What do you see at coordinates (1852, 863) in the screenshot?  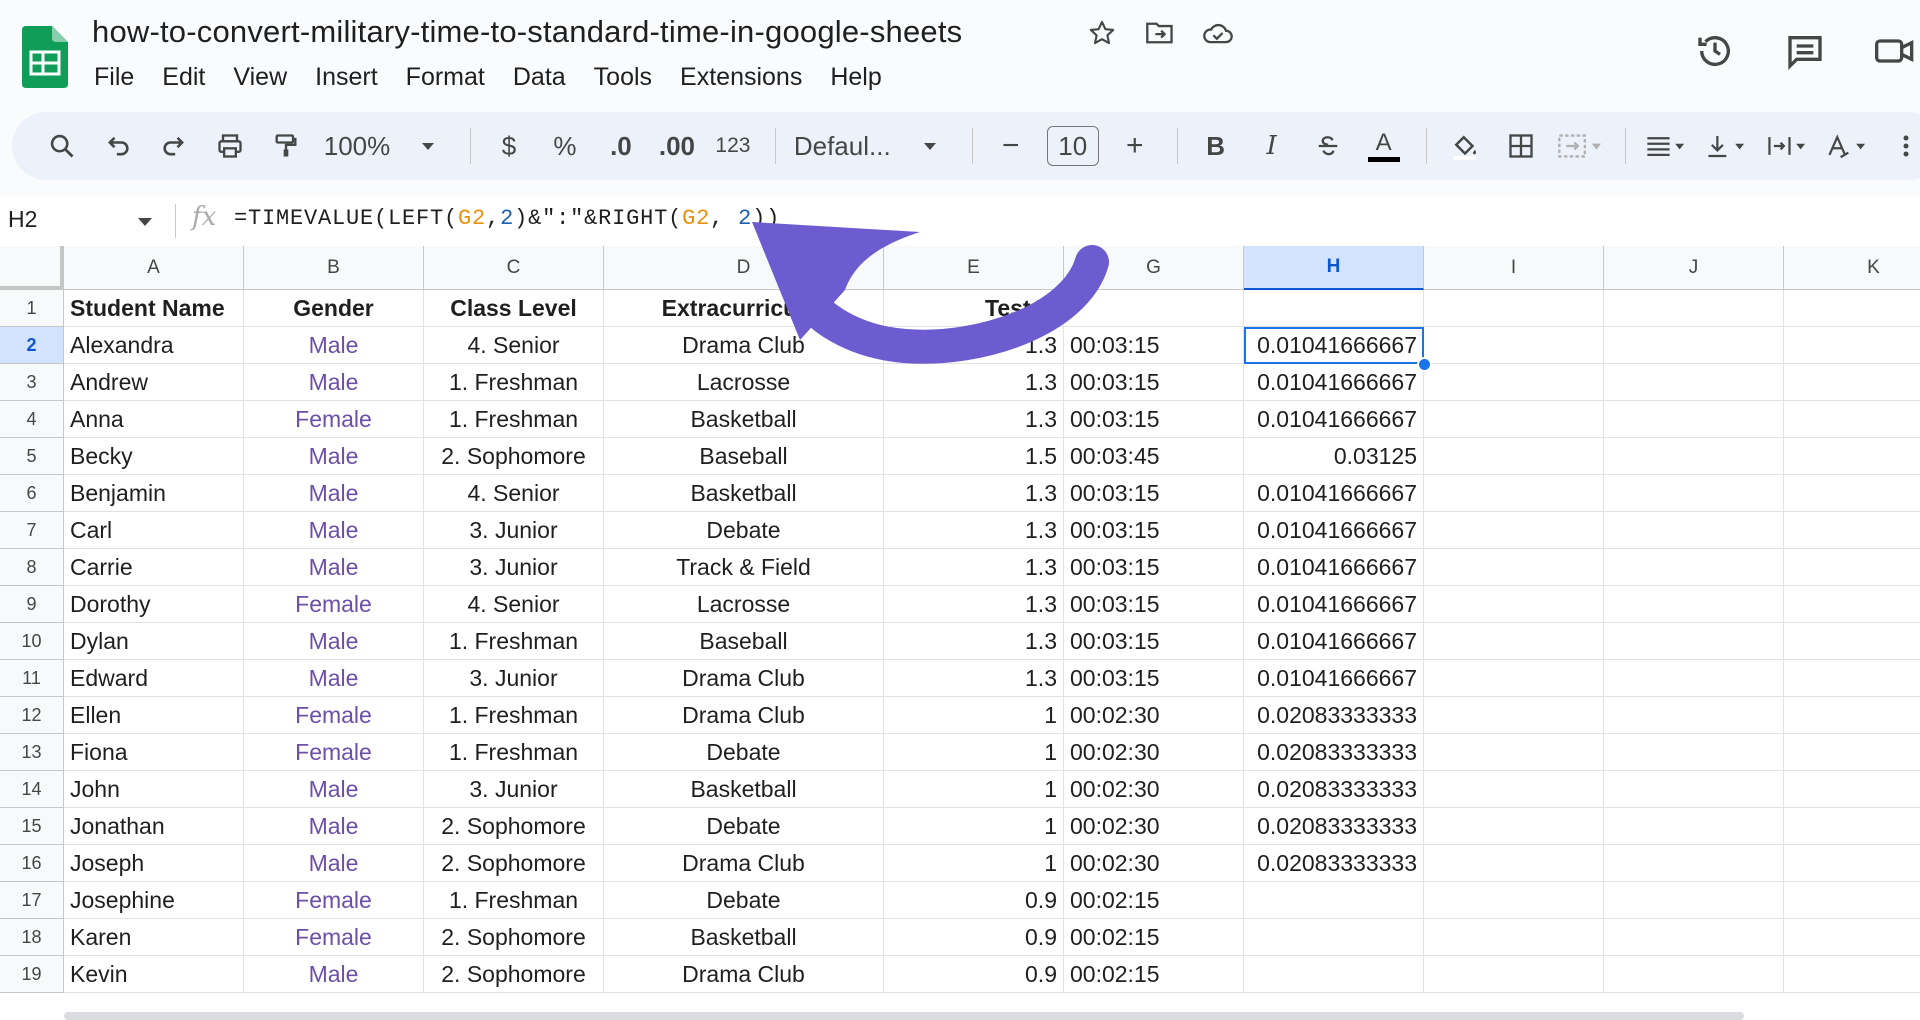 I see `cell-k16` at bounding box center [1852, 863].